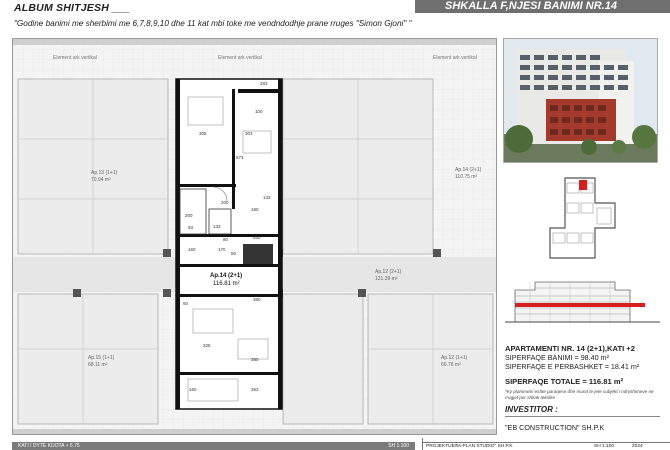 The image size is (670, 450). What do you see at coordinates (257, 237) in the screenshot?
I see `dim-12: 530` at bounding box center [257, 237].